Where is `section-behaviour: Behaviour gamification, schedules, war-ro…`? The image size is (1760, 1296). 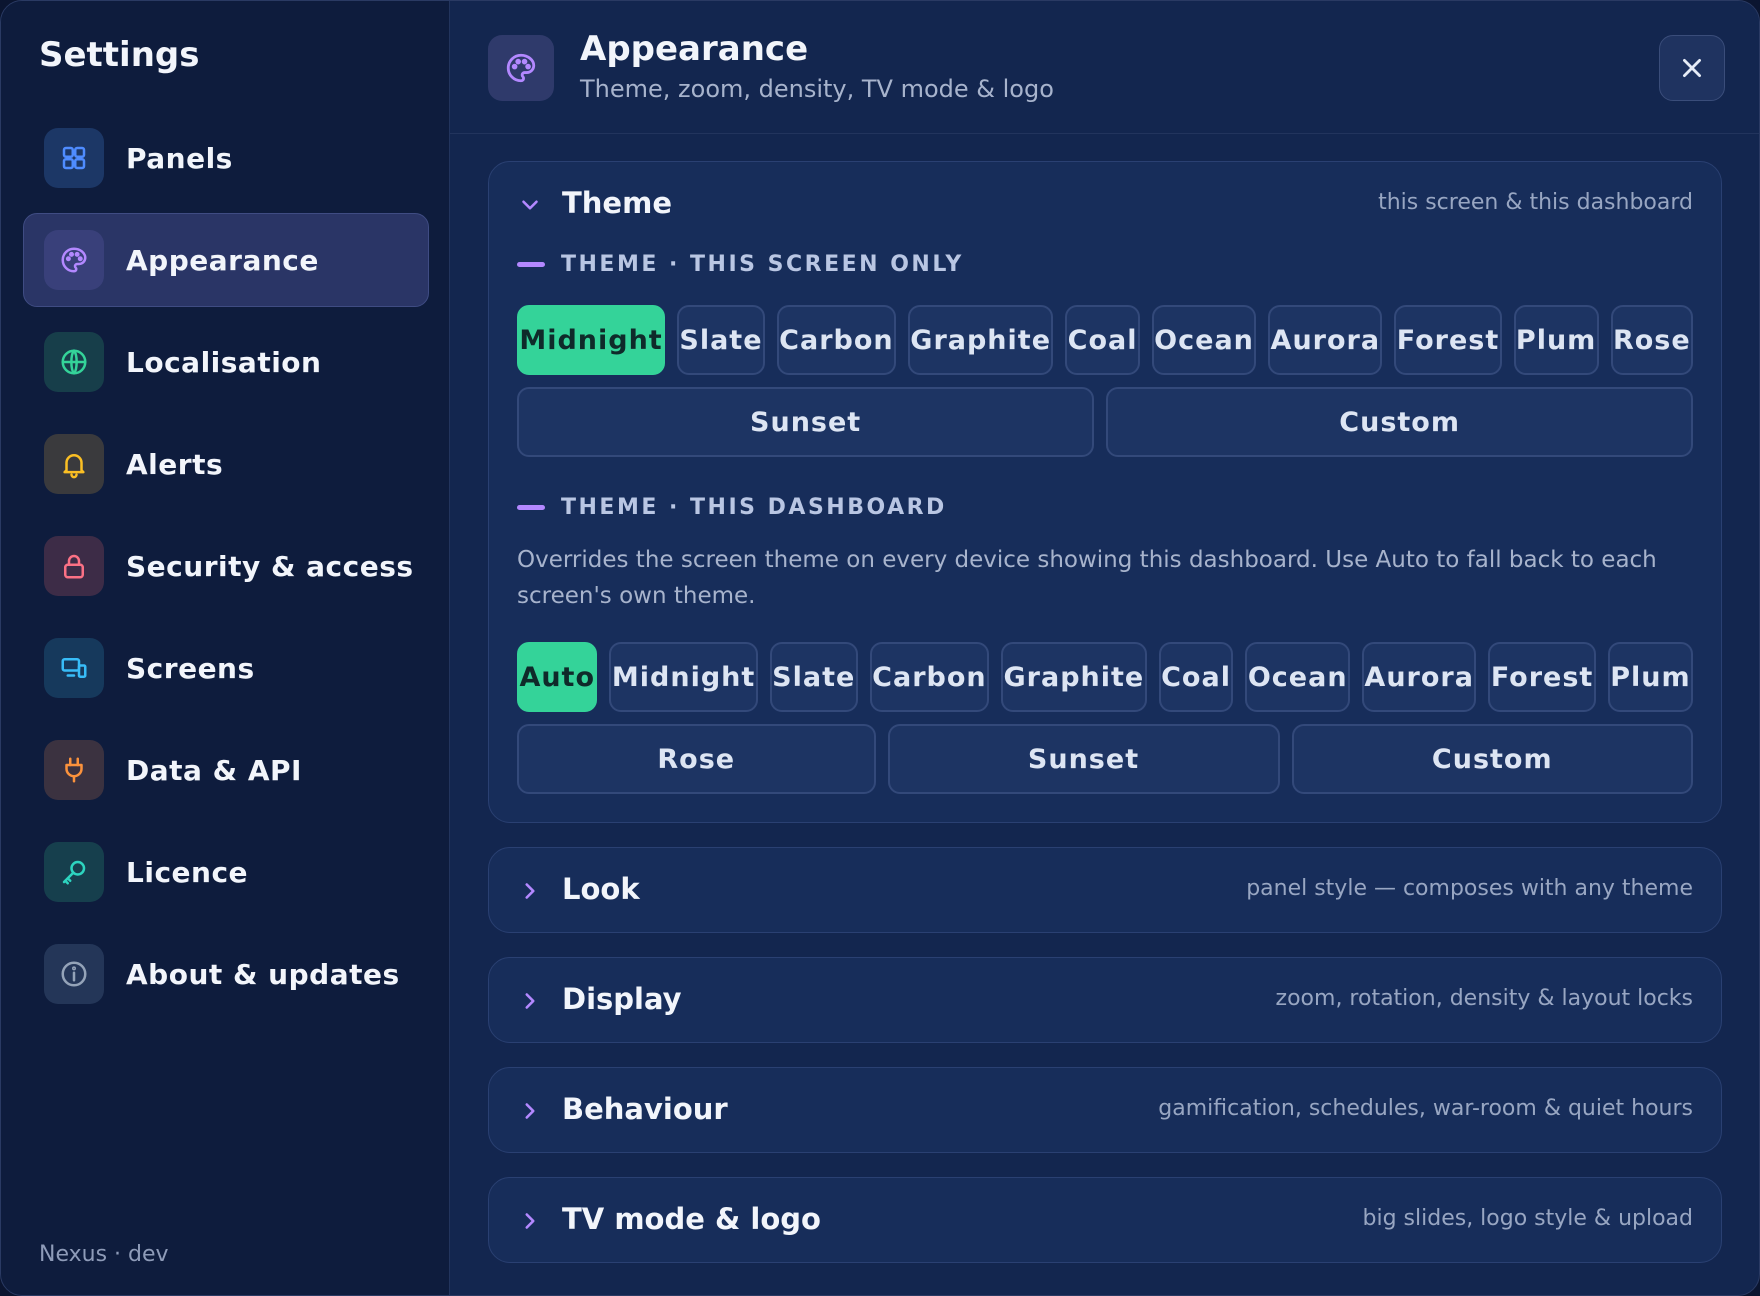
section-behaviour: Behaviour gamification, schedules, war-ro… is located at coordinates (1105, 1110).